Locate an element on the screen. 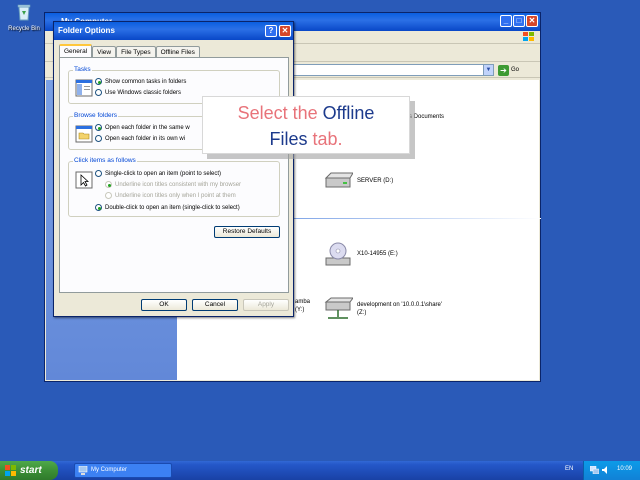  radio-classic-folders: Use Windows classic folders is located at coordinates (138, 92).